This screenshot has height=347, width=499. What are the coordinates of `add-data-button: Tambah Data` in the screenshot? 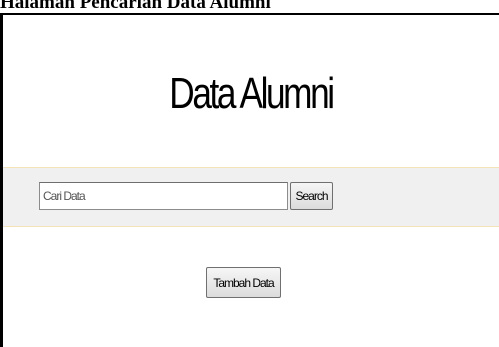 It's located at (243, 282).